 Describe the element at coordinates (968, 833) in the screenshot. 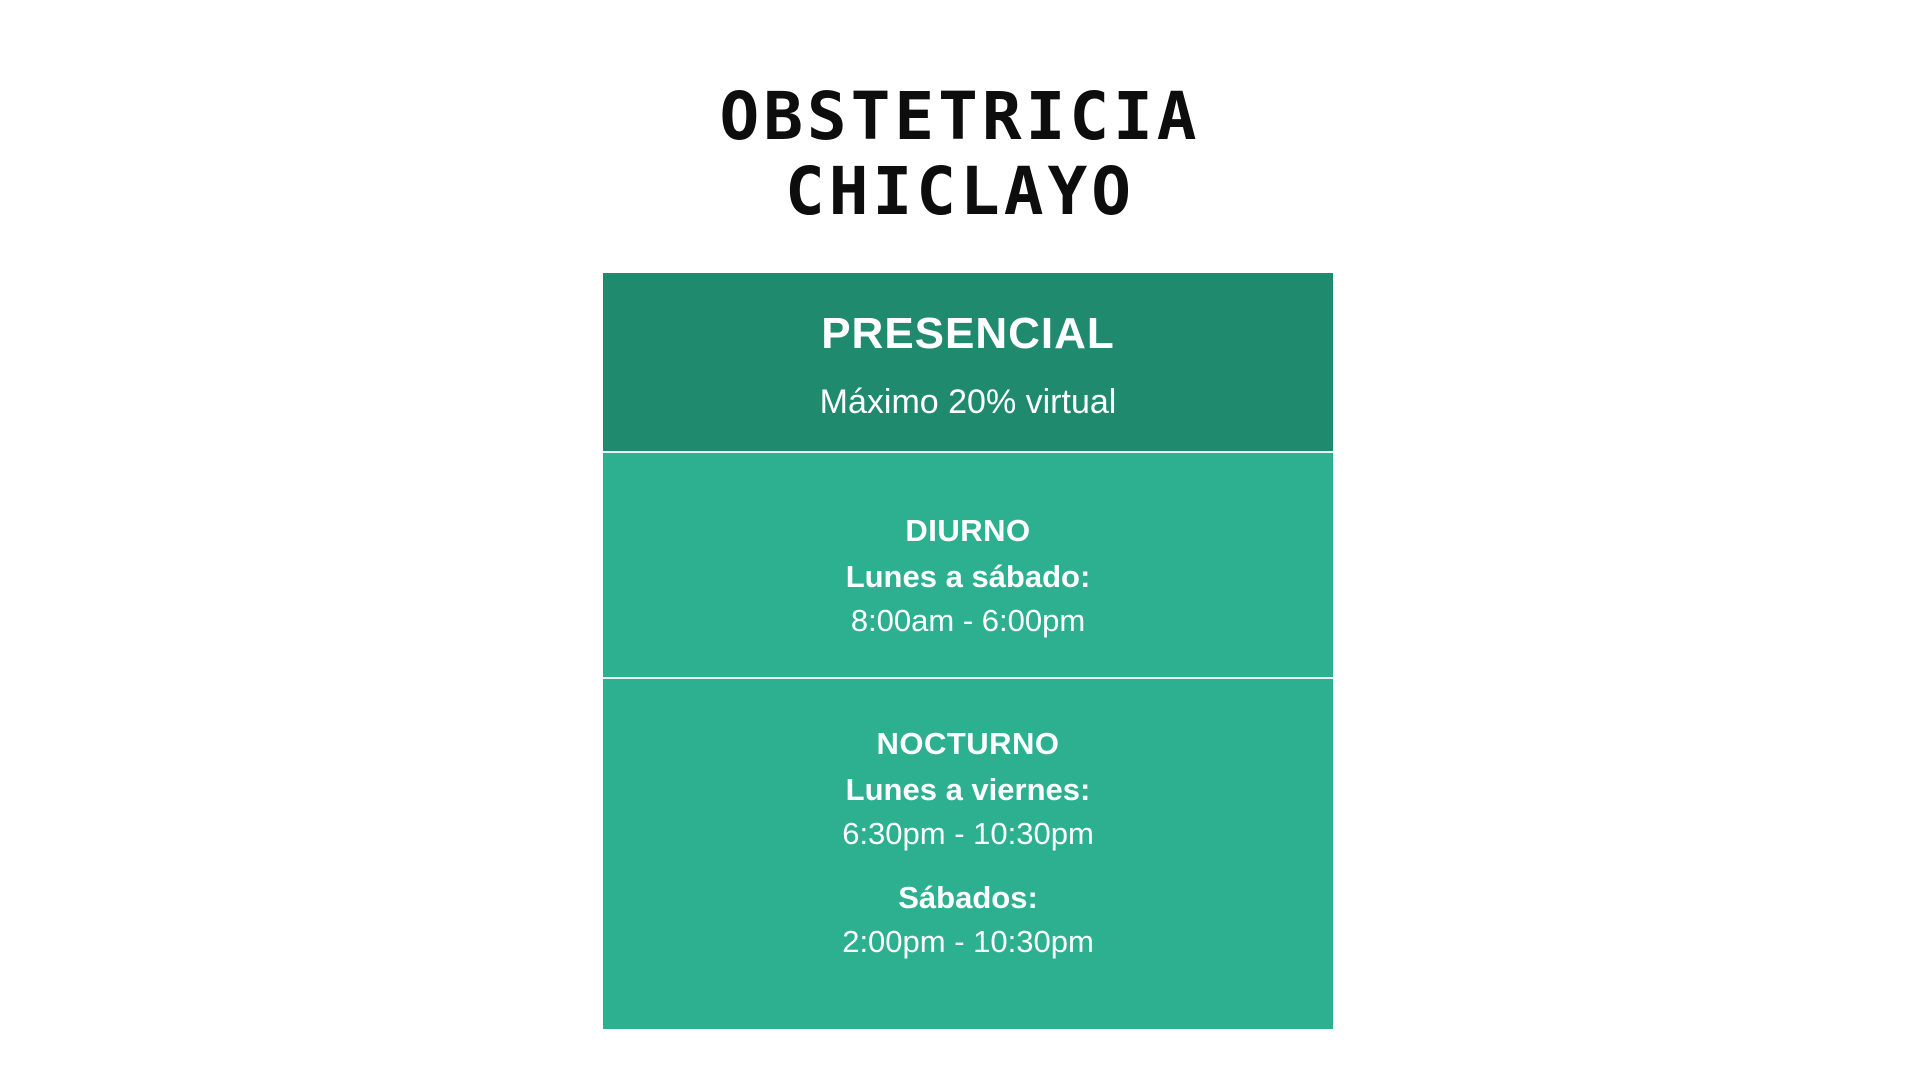

I see `nocturno-weekdays-time: 6:30pm - 10:30pm` at that location.